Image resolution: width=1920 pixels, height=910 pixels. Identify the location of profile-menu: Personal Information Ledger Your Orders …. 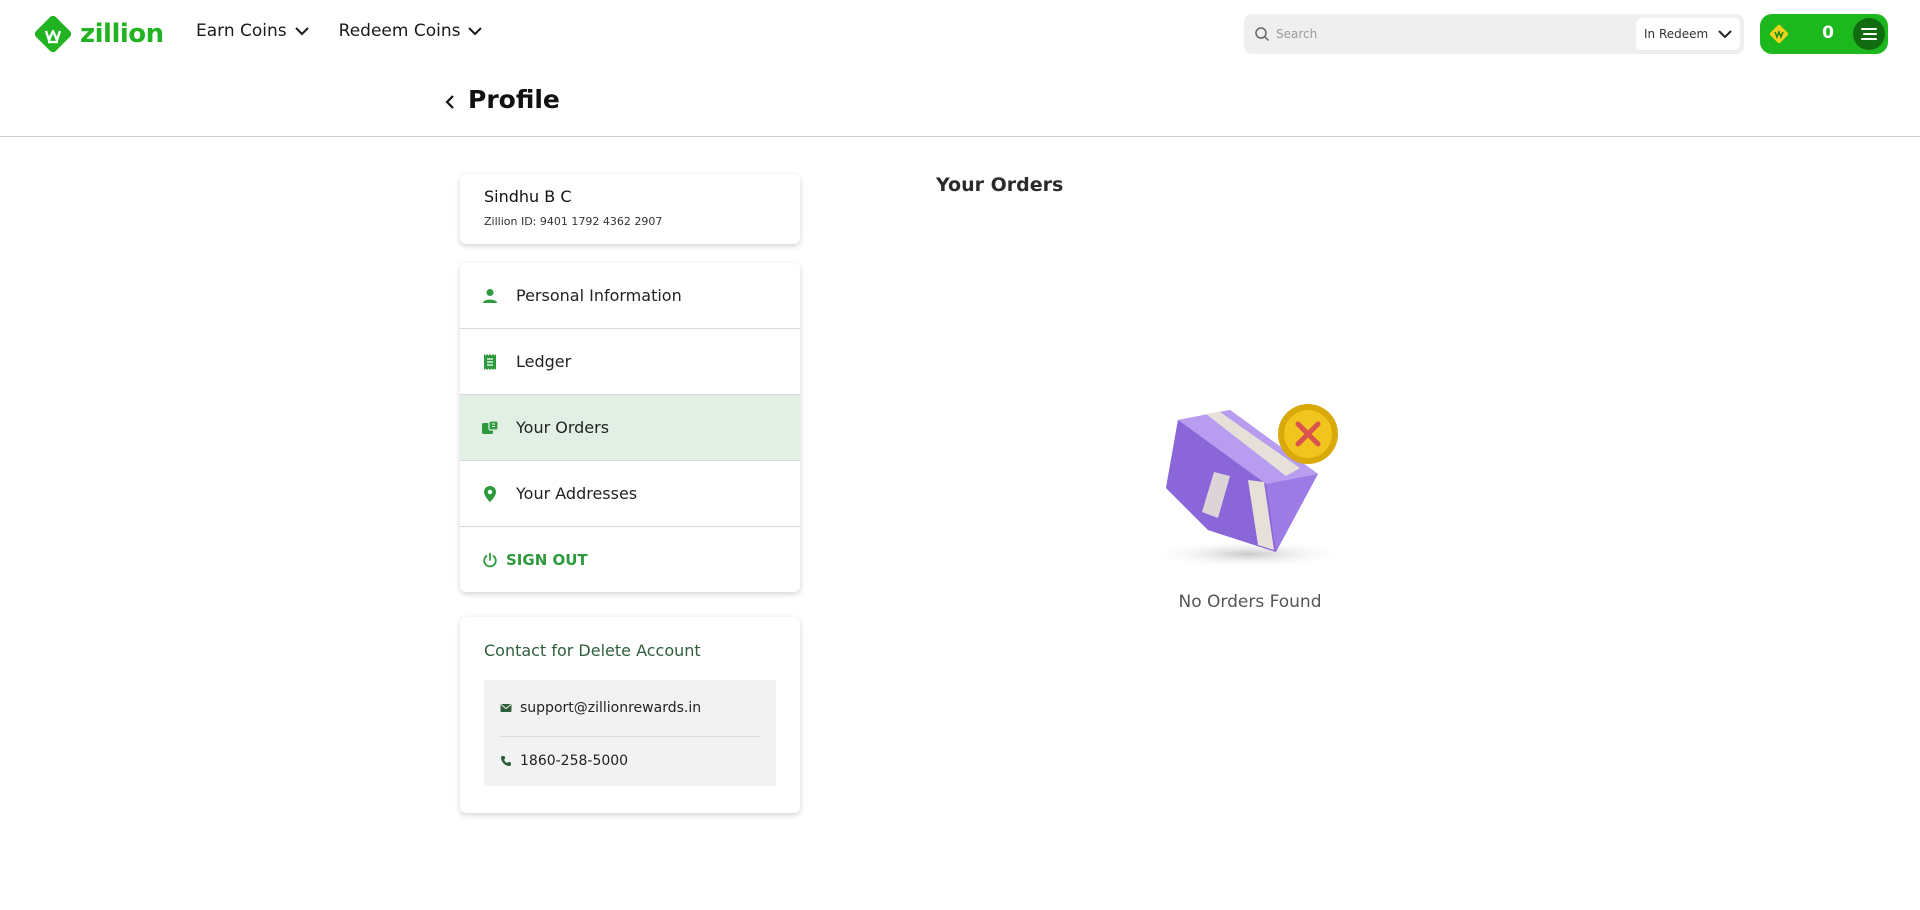
(630, 427).